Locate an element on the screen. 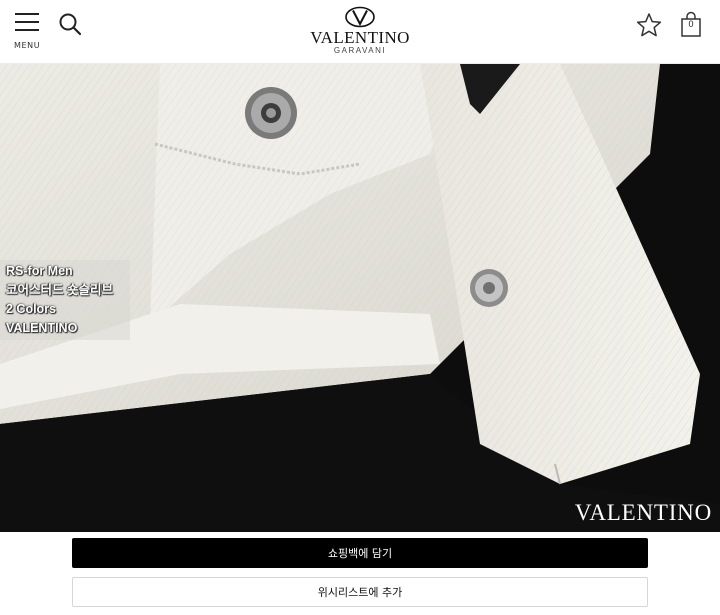  overlay-line: 2 Colors is located at coordinates (31, 309).